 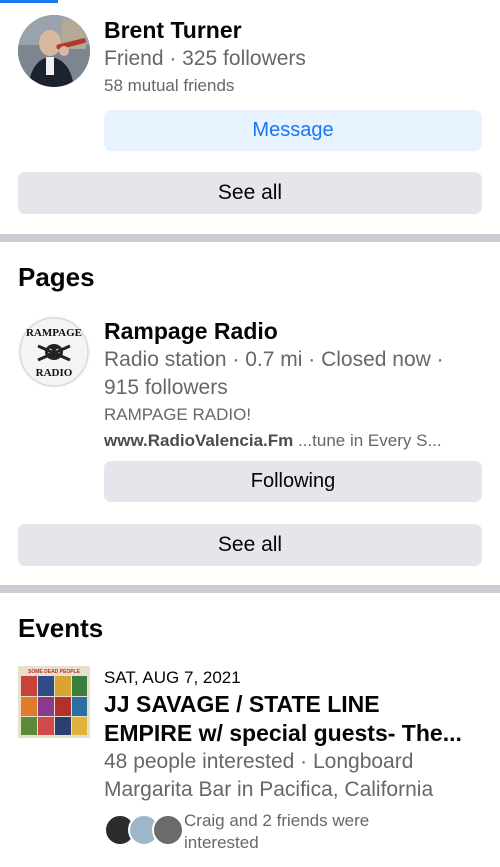 I want to click on event-meta-line2: Margarita Bar in Pacifica, California, so click(x=269, y=789).